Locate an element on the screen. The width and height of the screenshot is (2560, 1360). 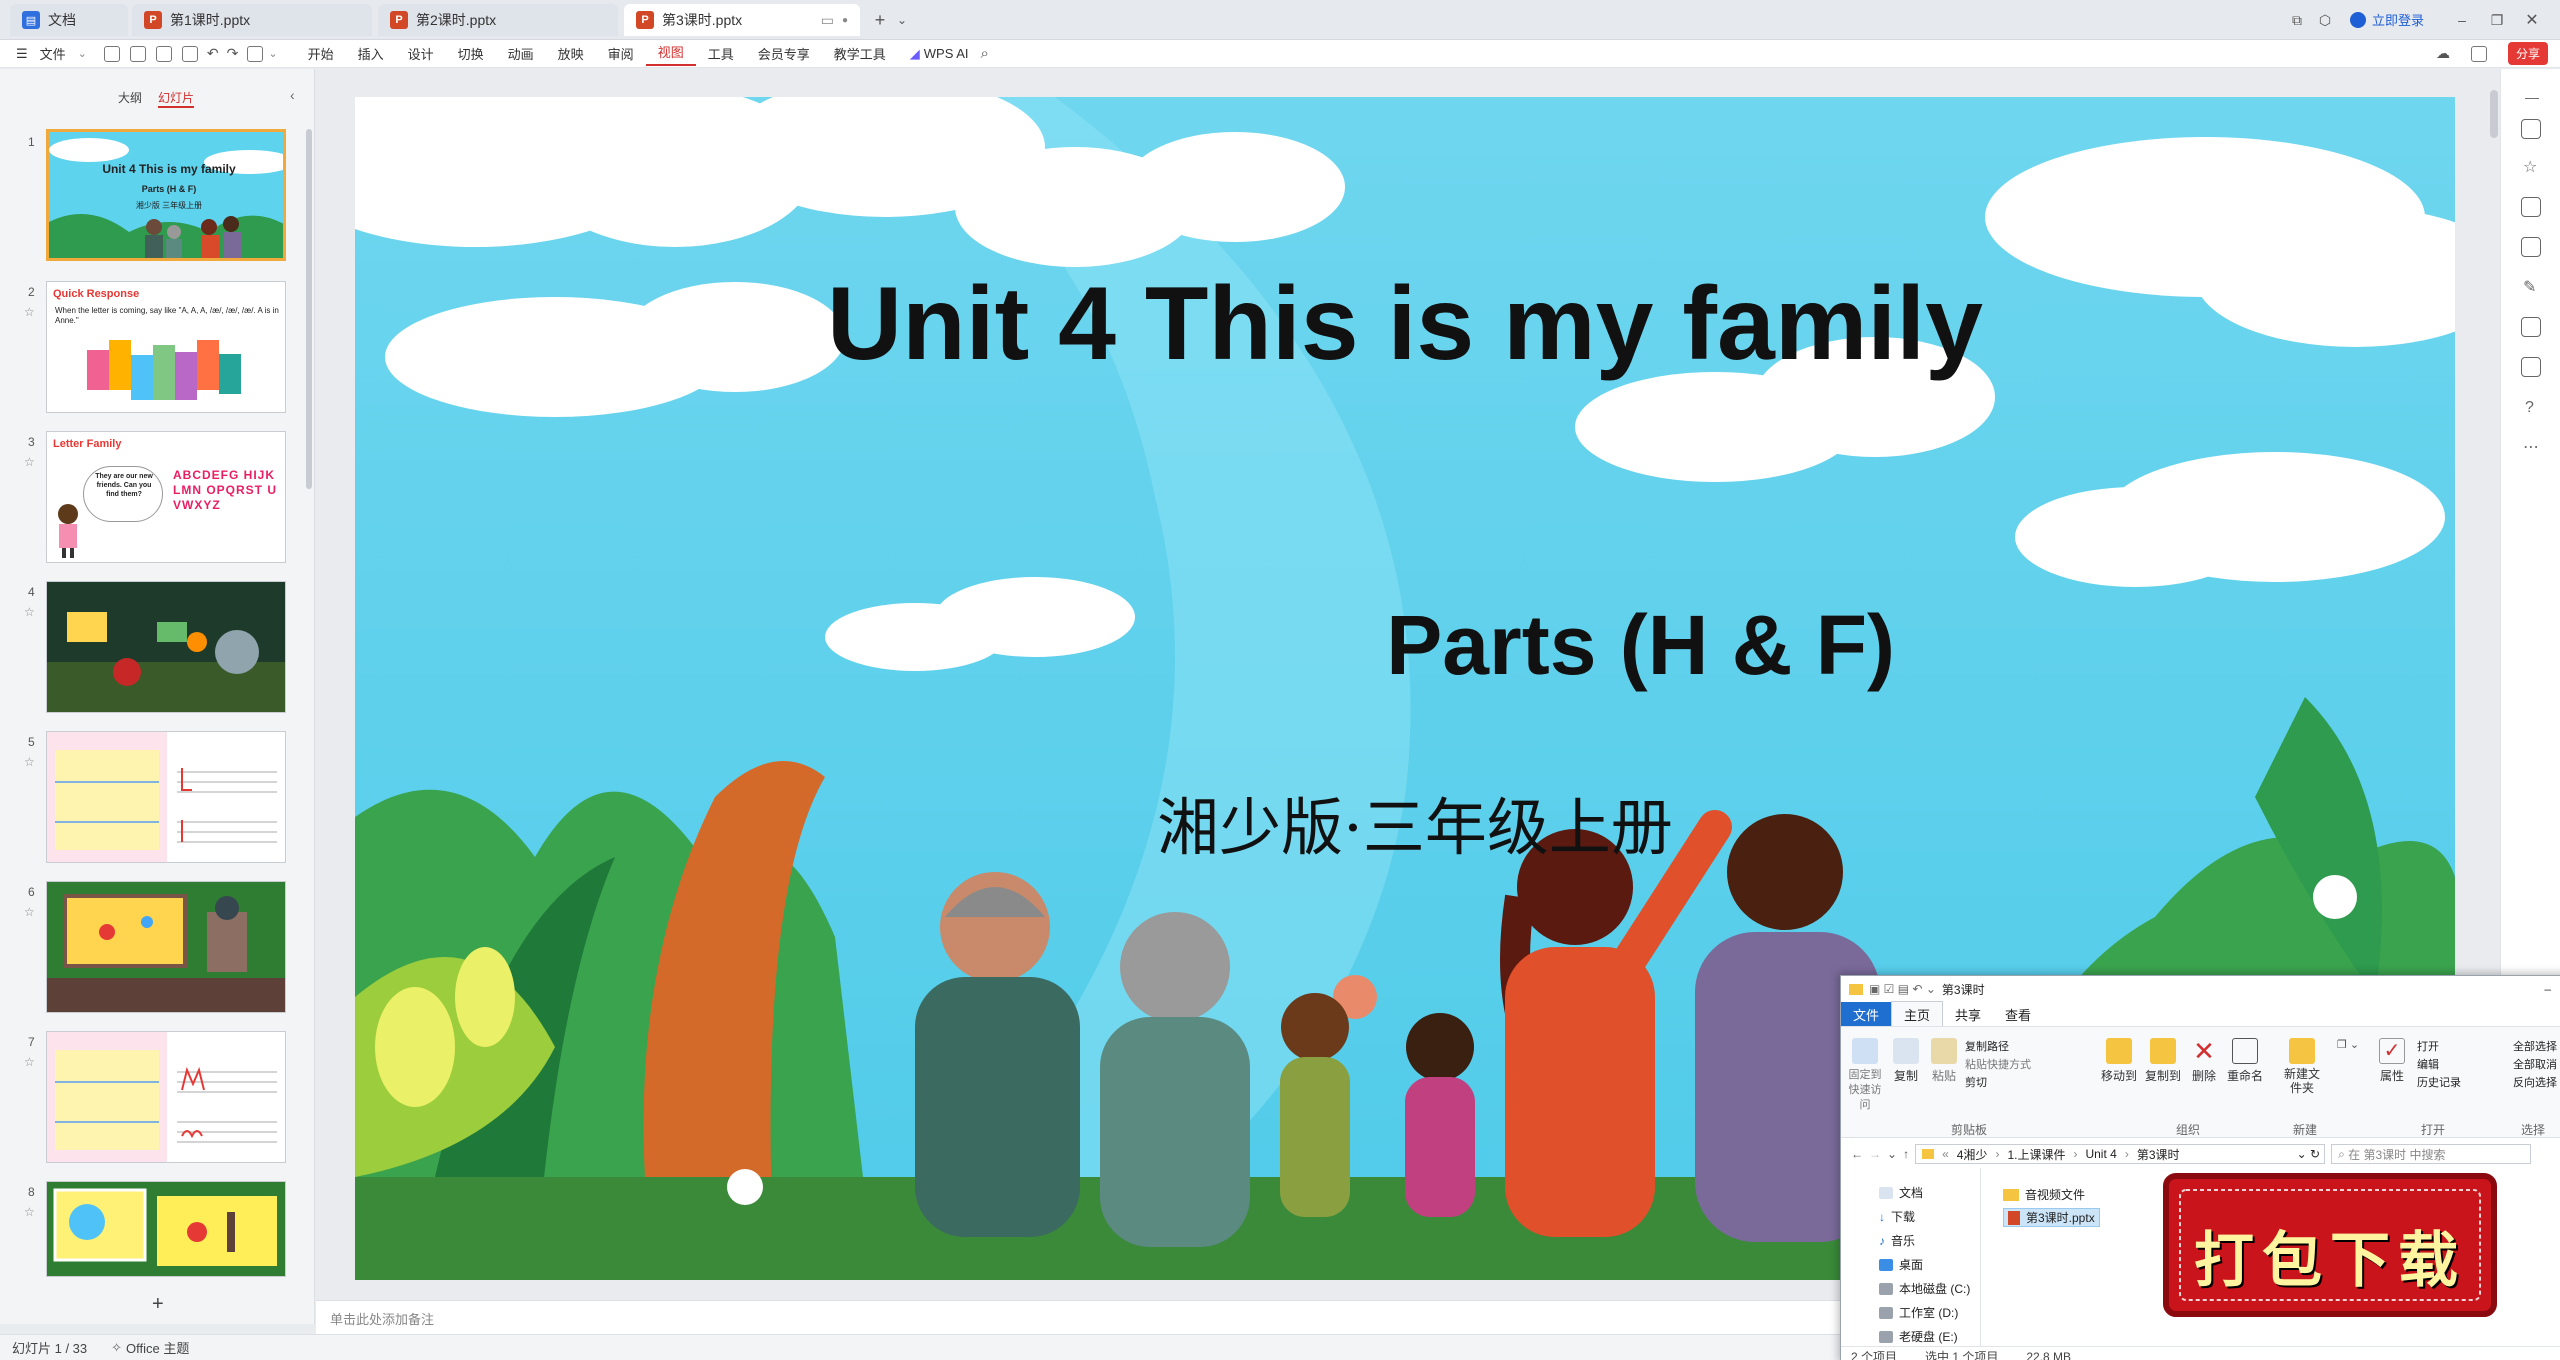
rename-button: 重命名 is located at coordinates (2245, 1061).